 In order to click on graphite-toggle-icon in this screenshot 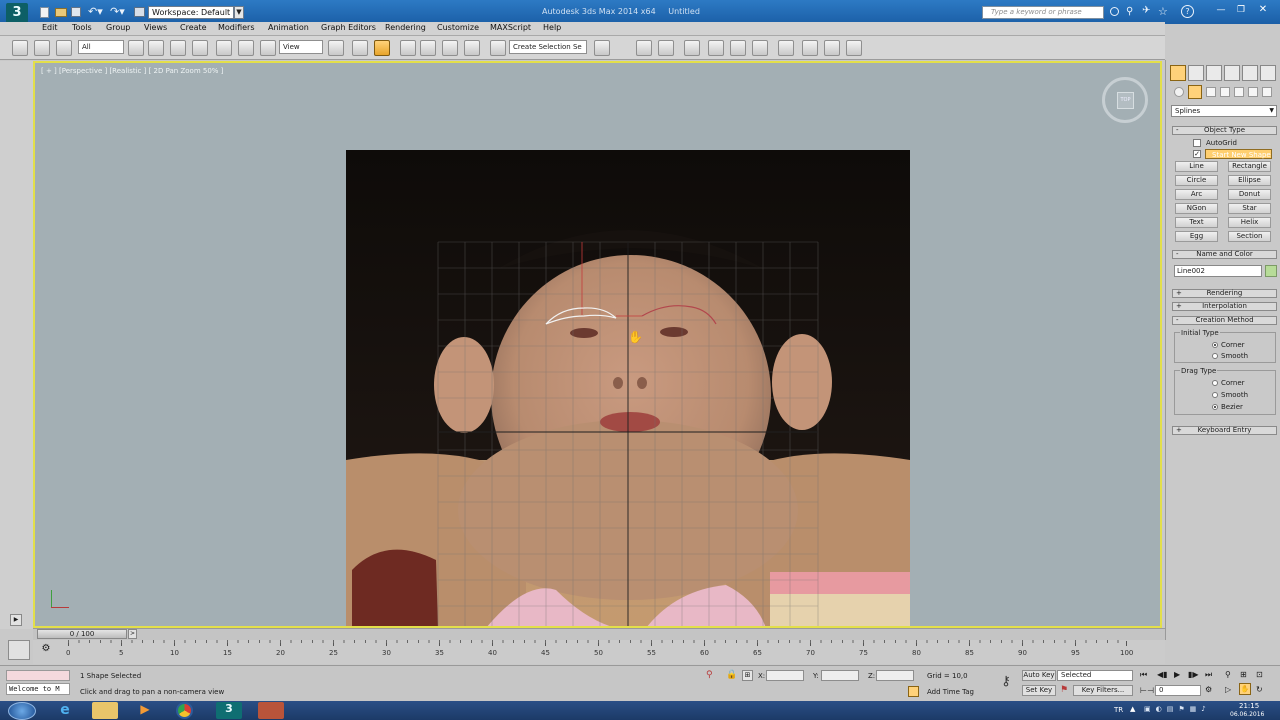, I will do `click(716, 48)`.